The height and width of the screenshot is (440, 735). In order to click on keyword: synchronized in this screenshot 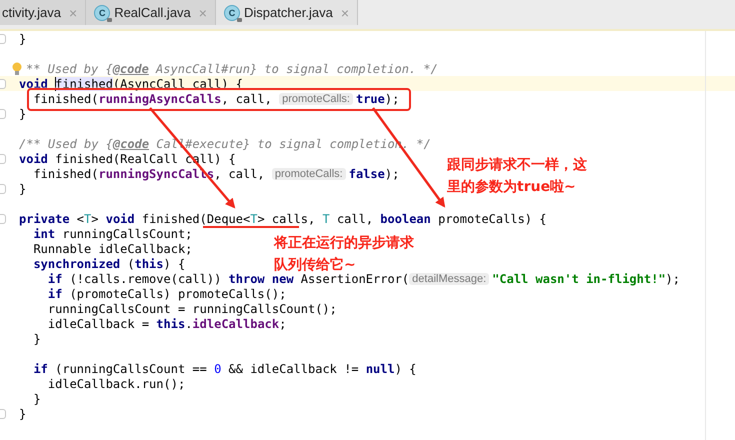, I will do `click(77, 263)`.